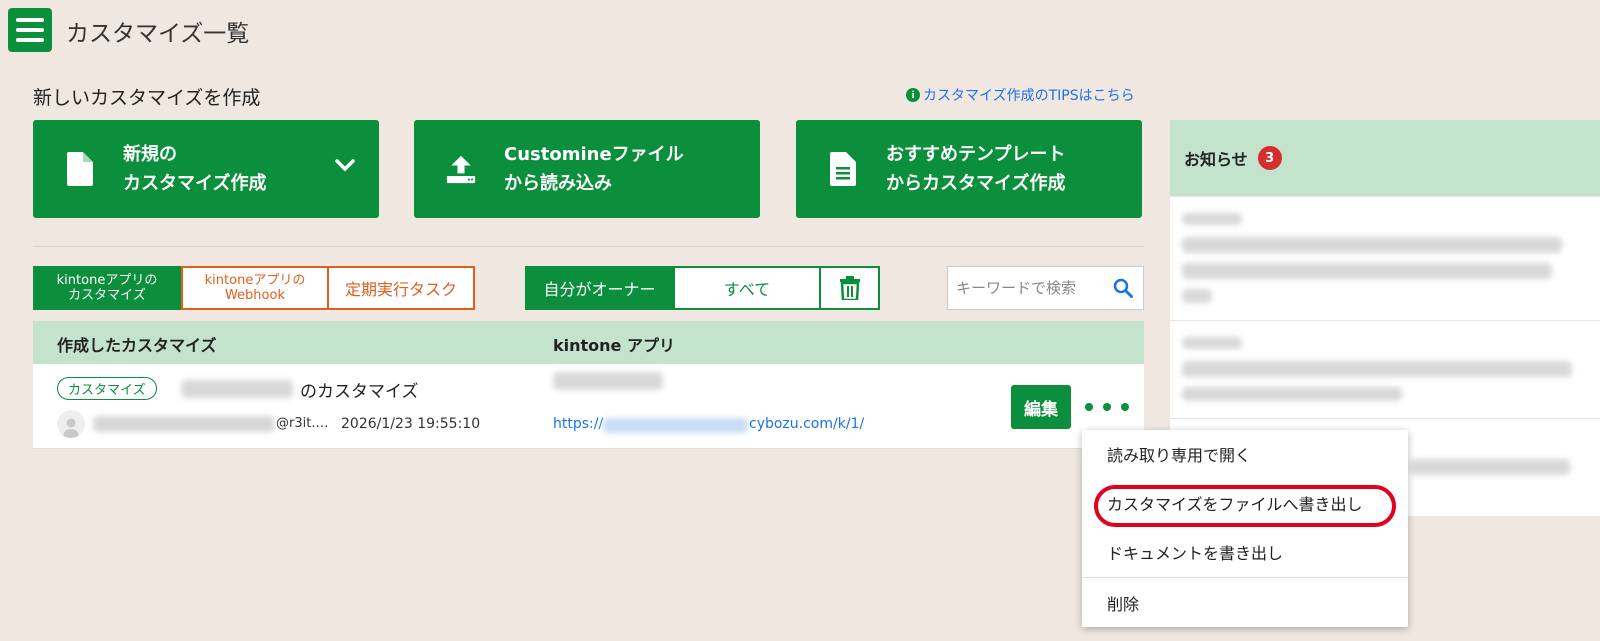 The height and width of the screenshot is (641, 1600). What do you see at coordinates (30, 20) in the screenshot?
I see `hamburger-icon` at bounding box center [30, 20].